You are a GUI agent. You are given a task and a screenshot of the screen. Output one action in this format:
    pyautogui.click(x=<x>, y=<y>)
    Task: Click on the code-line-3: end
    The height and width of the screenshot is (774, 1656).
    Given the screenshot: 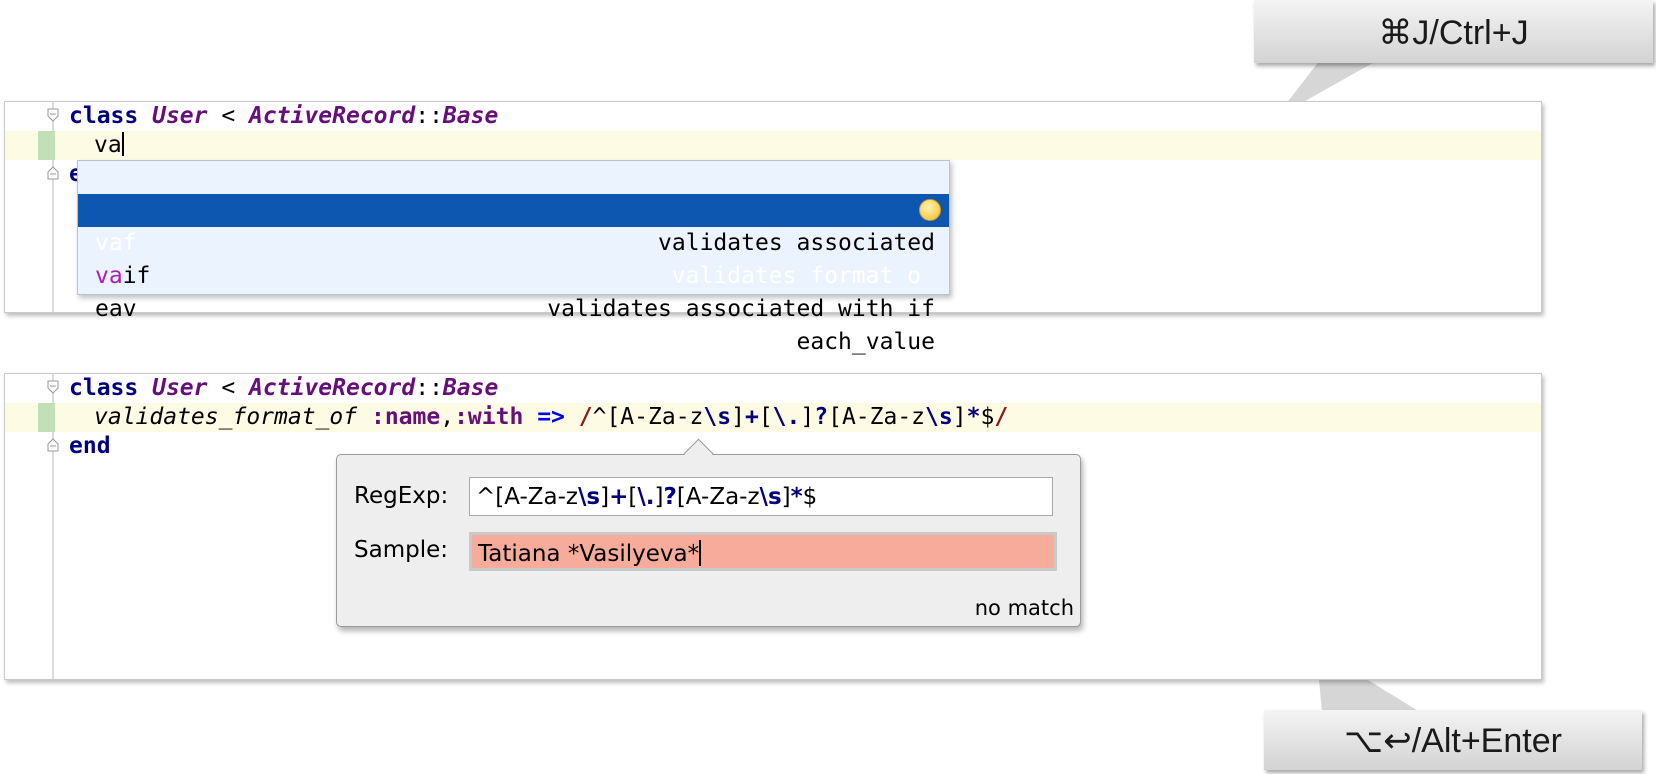 What is the action you would take?
    pyautogui.click(x=90, y=446)
    